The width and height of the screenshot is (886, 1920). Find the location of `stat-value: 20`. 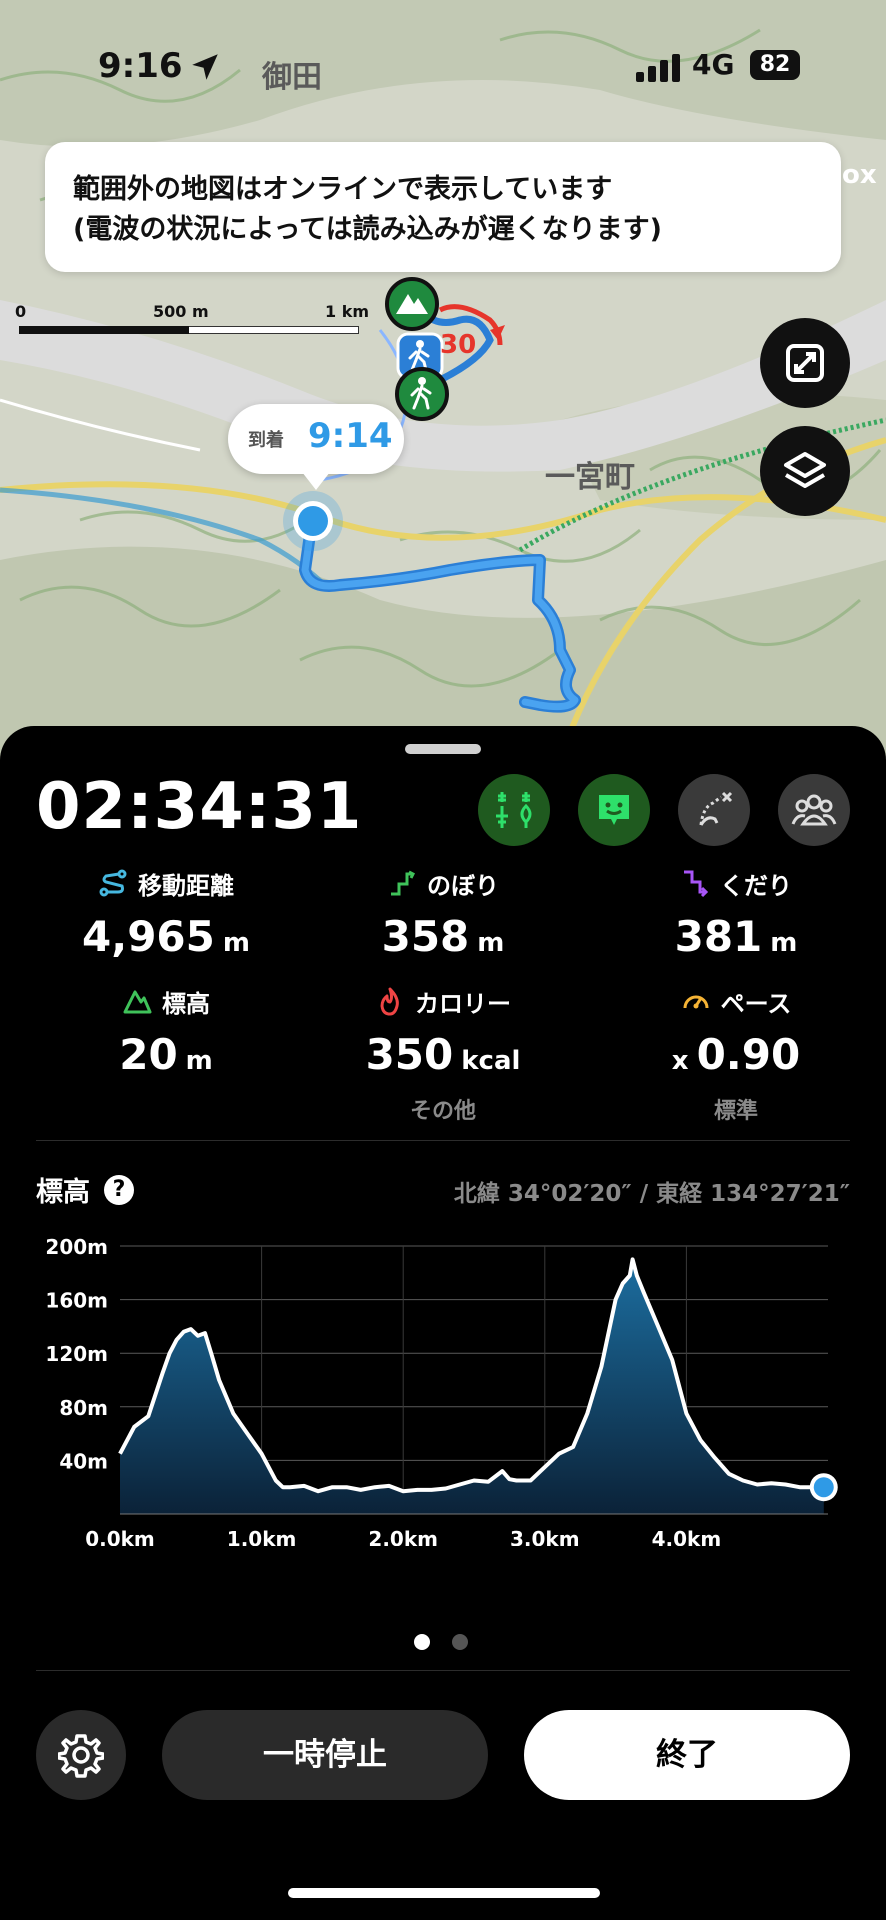

stat-value: 20 is located at coordinates (148, 1054).